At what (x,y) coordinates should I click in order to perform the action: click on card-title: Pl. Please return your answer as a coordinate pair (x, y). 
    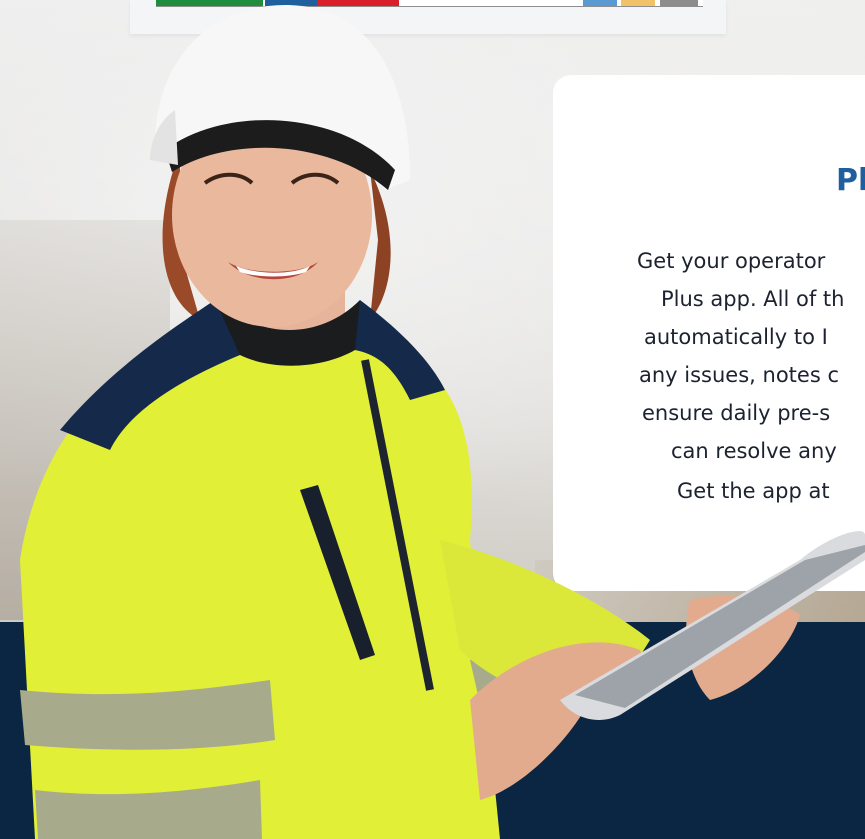
    Looking at the image, I should click on (850, 180).